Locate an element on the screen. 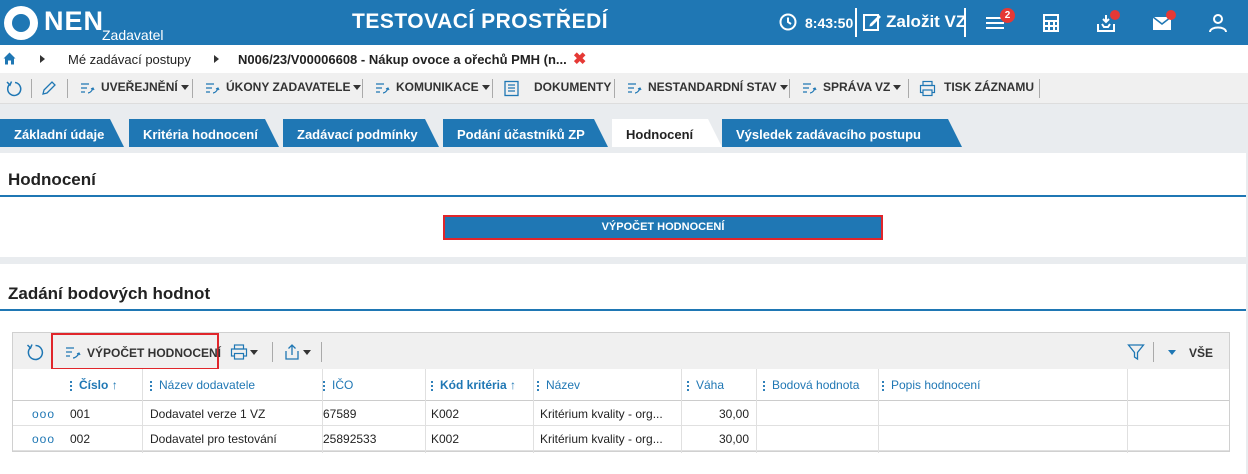 This screenshot has width=1248, height=474. cell-dodavatel: Dodavatel verze 1 VZ is located at coordinates (208, 414).